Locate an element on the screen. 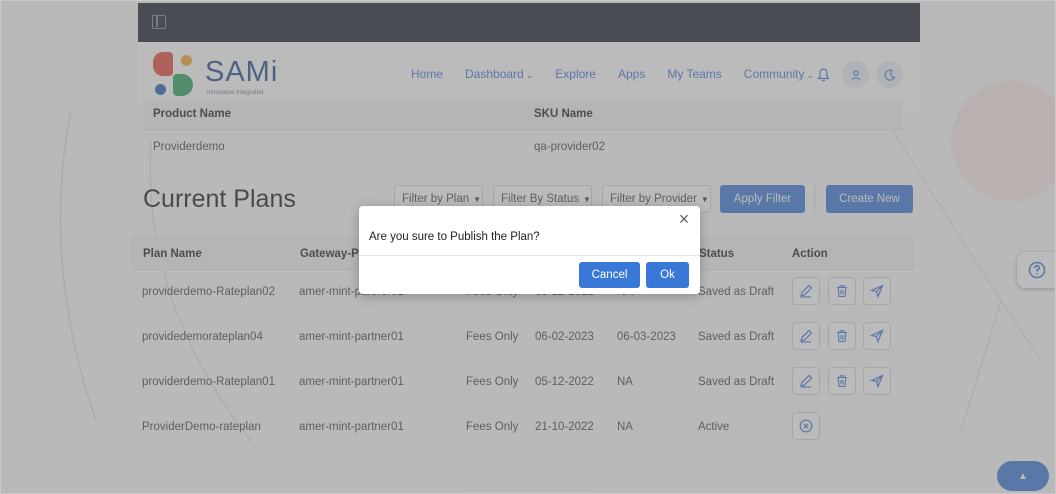  ok-button: Ok is located at coordinates (667, 275).